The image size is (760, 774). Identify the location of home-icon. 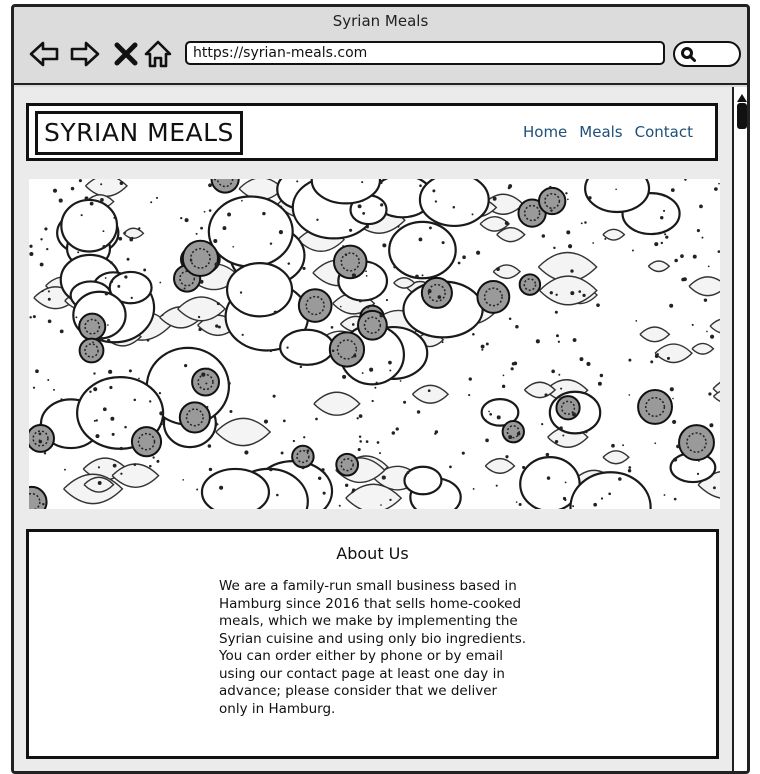
(158, 54).